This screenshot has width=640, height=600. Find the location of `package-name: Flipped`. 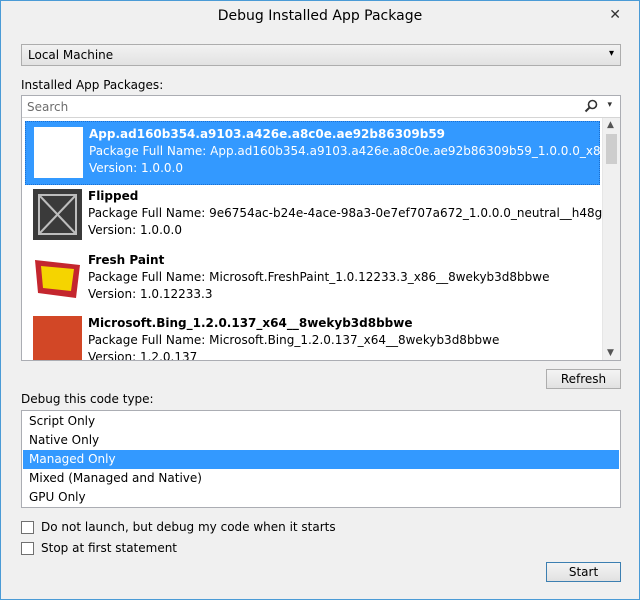

package-name: Flipped is located at coordinates (113, 196).